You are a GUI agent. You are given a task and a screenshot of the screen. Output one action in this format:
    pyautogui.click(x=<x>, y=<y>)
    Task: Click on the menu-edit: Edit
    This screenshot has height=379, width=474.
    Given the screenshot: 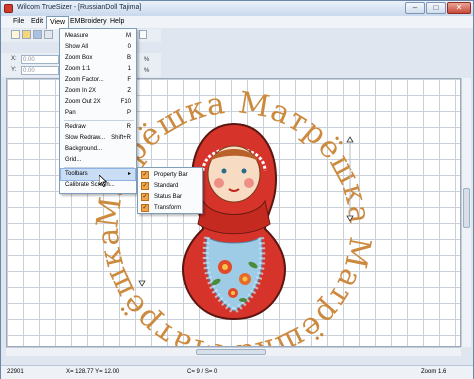 What is the action you would take?
    pyautogui.click(x=37, y=22)
    